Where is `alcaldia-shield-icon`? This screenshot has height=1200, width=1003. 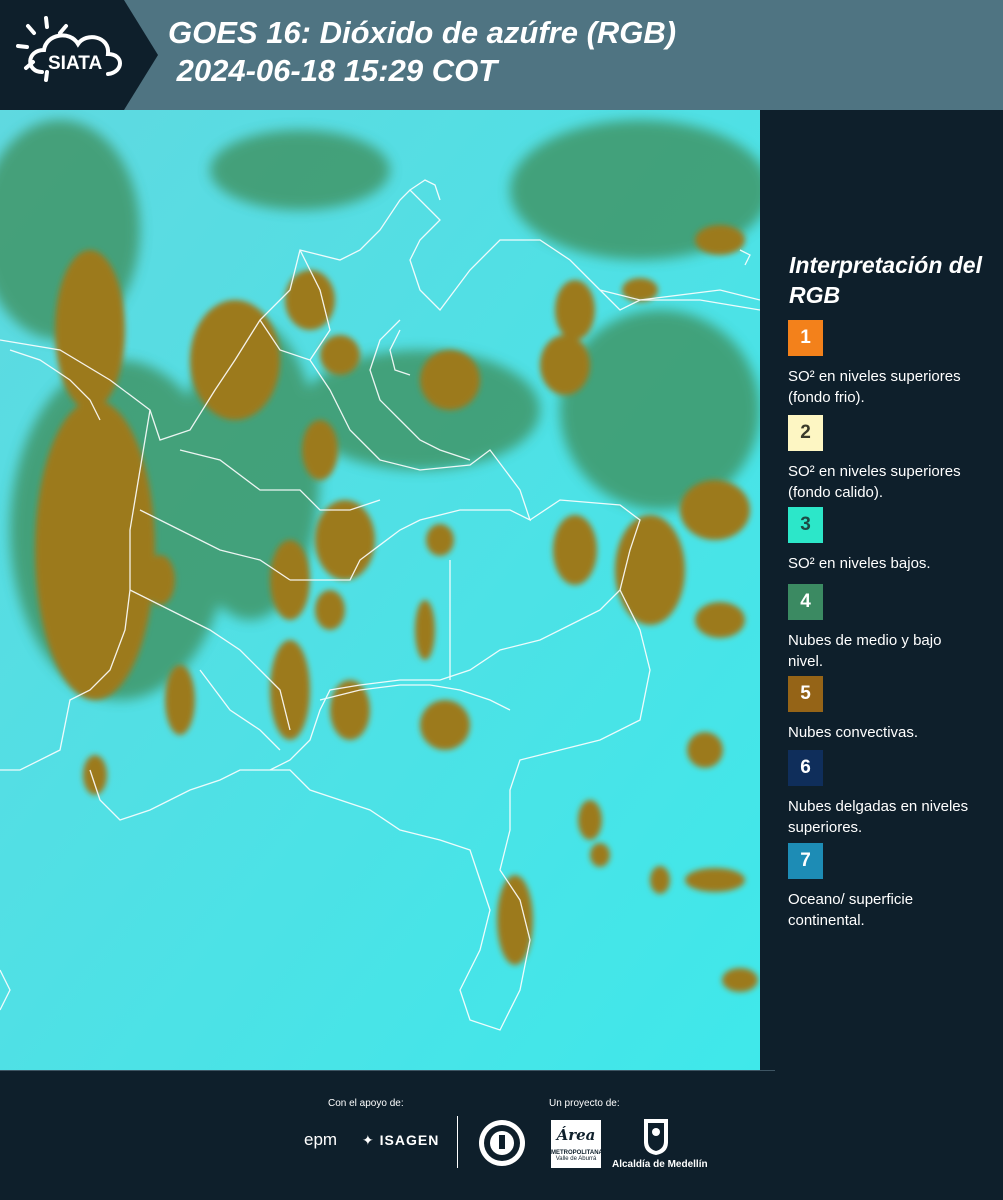
alcaldia-shield-icon is located at coordinates (656, 1137).